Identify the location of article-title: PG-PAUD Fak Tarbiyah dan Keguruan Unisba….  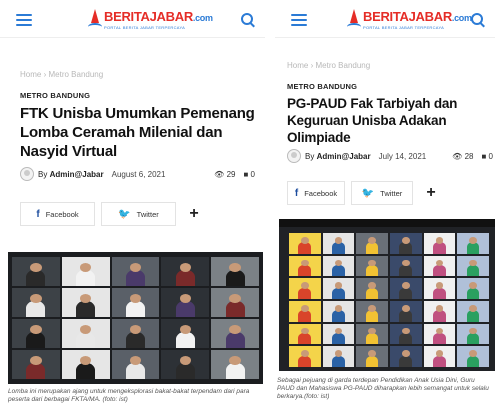
(372, 120).